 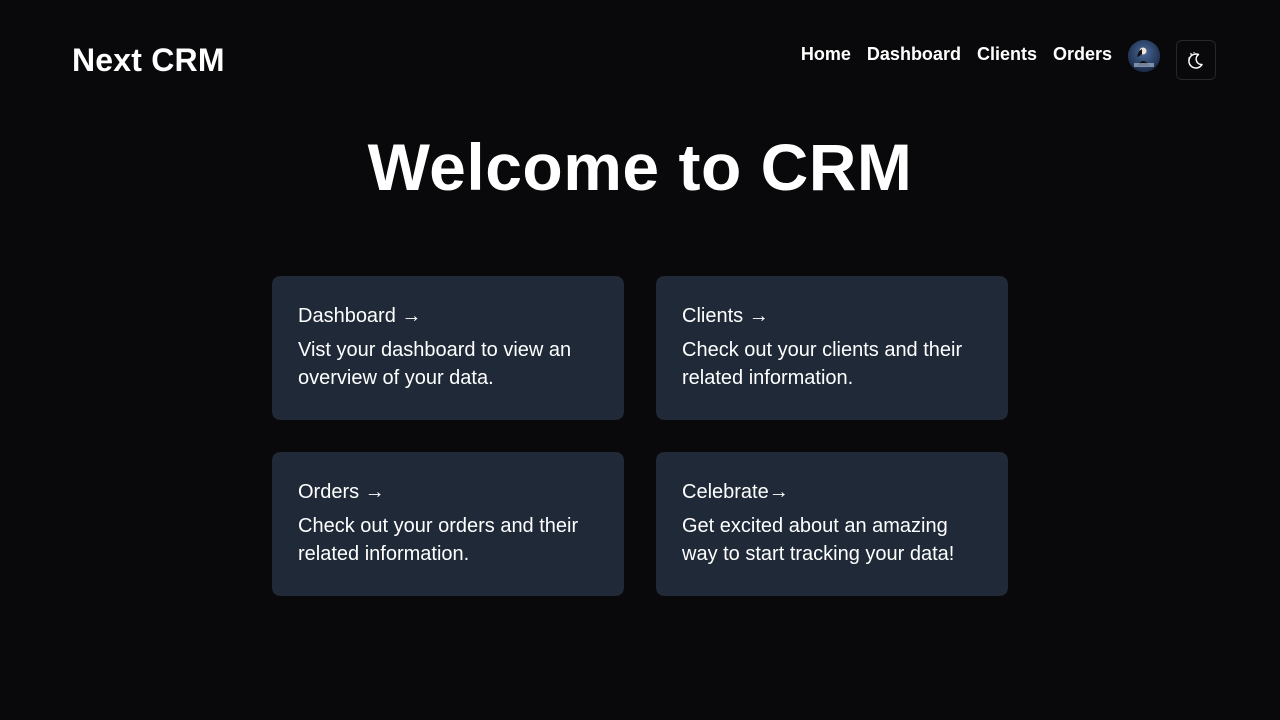 I want to click on card-title: Clients →, so click(x=725, y=316).